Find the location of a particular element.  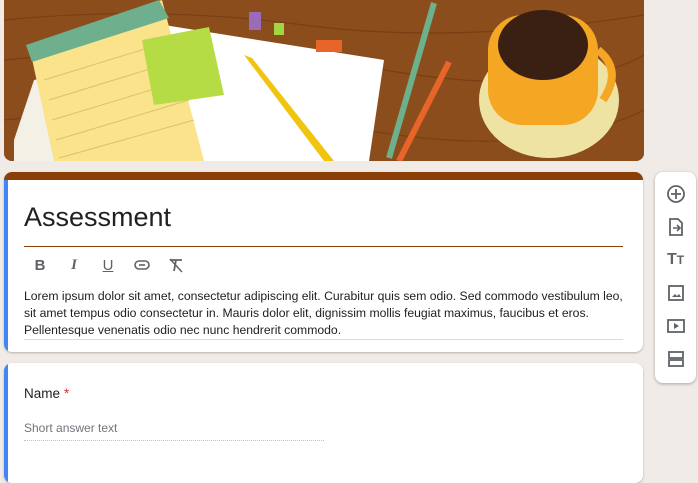

link-icon is located at coordinates (142, 265).